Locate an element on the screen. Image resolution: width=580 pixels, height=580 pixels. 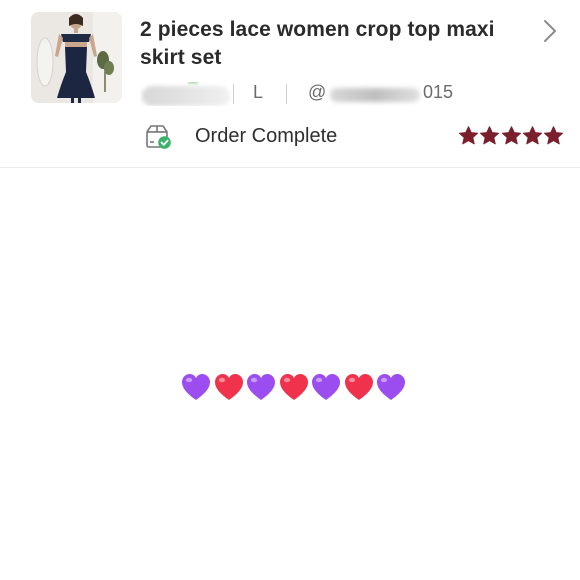
package-check-icon is located at coordinates (158, 137).